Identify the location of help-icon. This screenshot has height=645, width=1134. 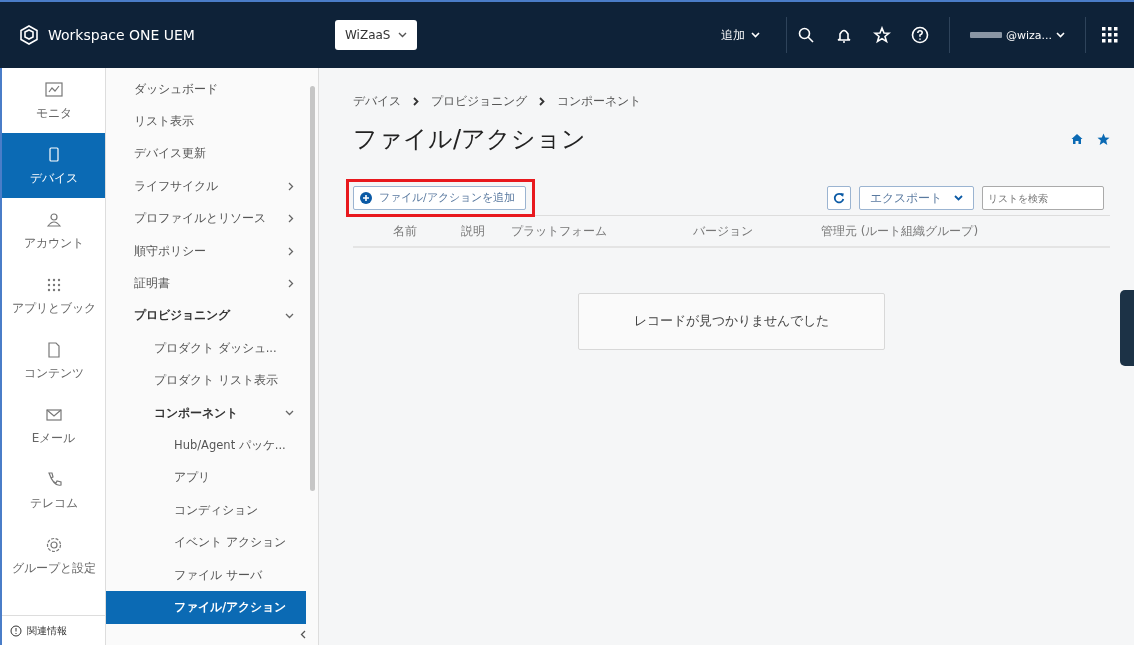
(919, 35).